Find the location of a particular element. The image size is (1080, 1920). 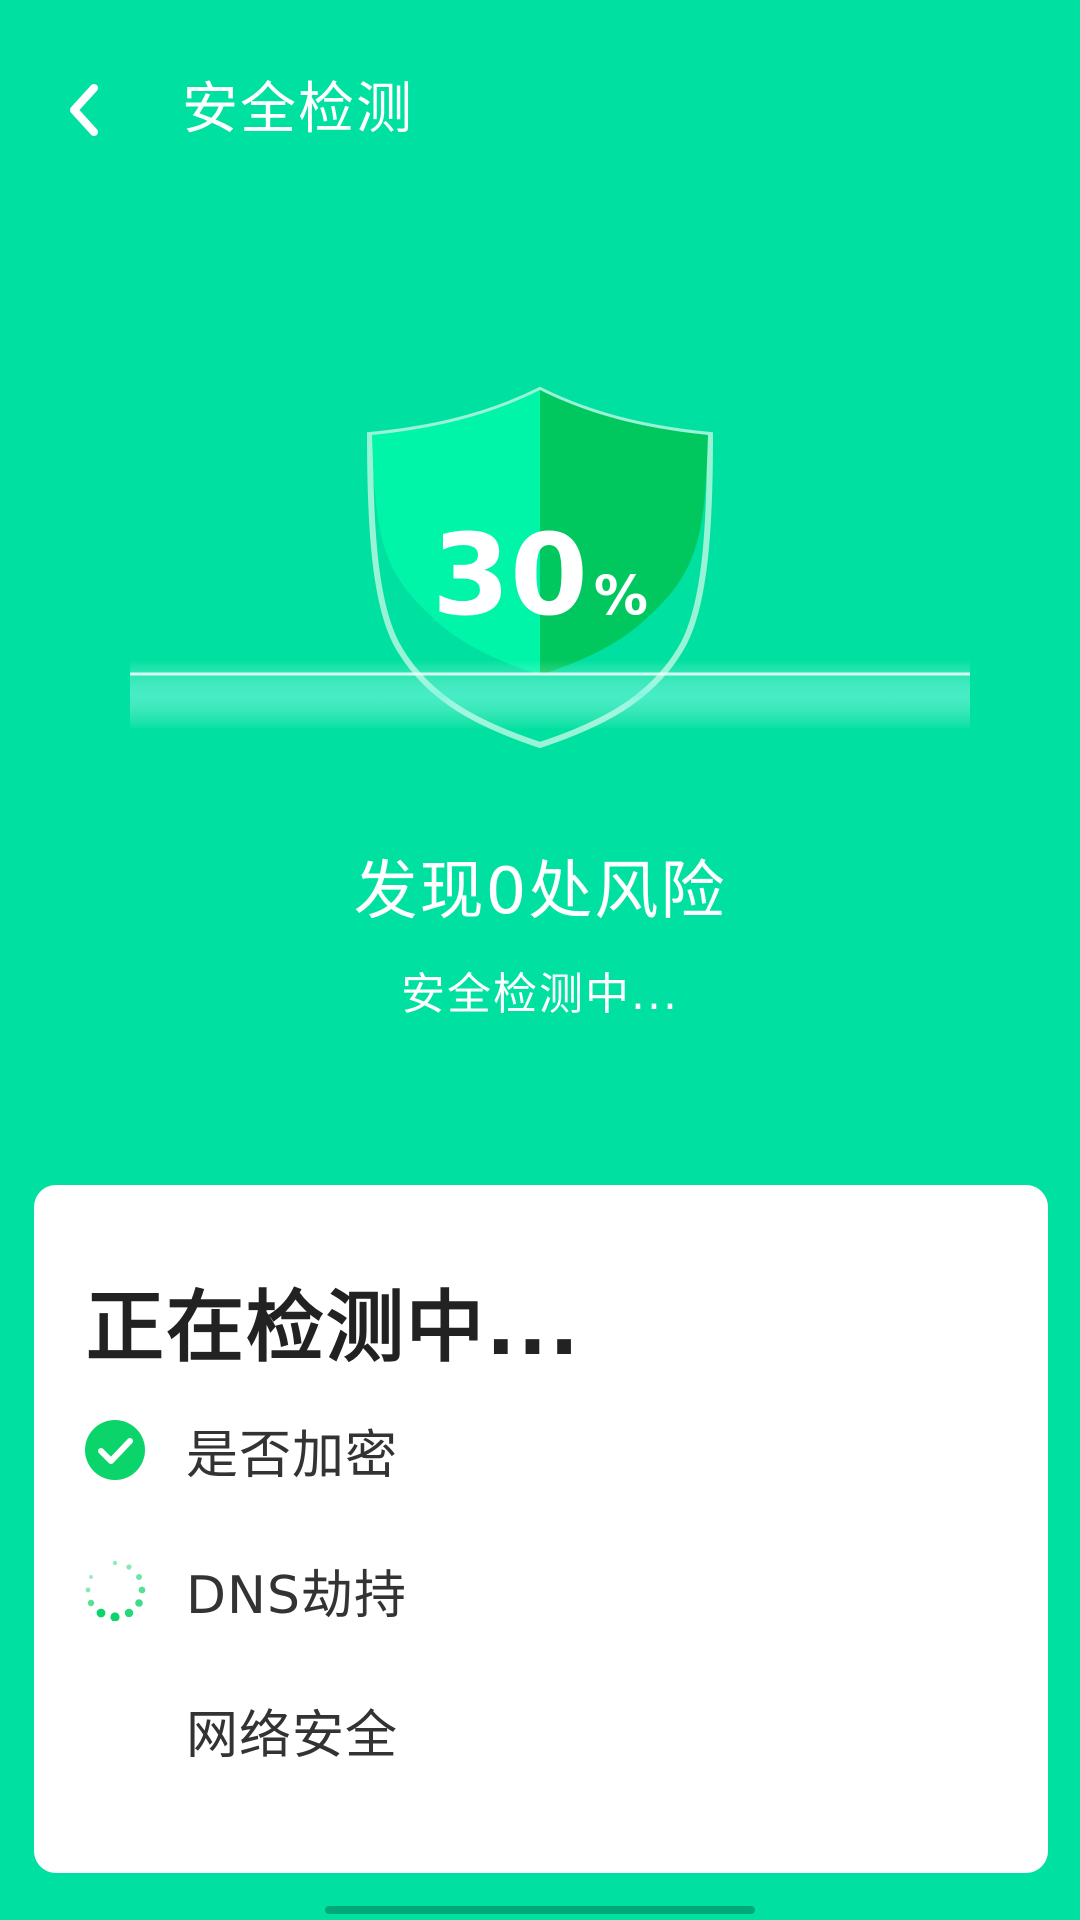

header: 安全检测 is located at coordinates (540, 110).